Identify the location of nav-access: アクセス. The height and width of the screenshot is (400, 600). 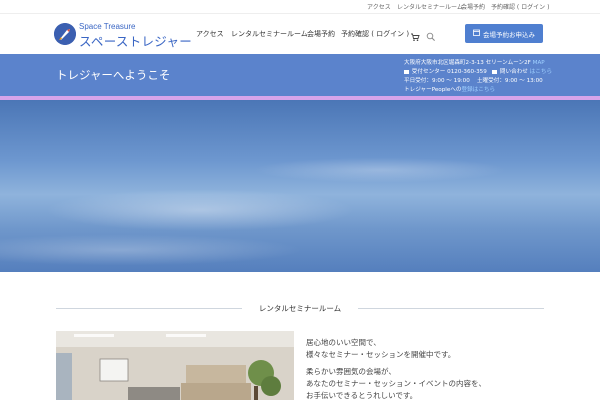
(210, 34).